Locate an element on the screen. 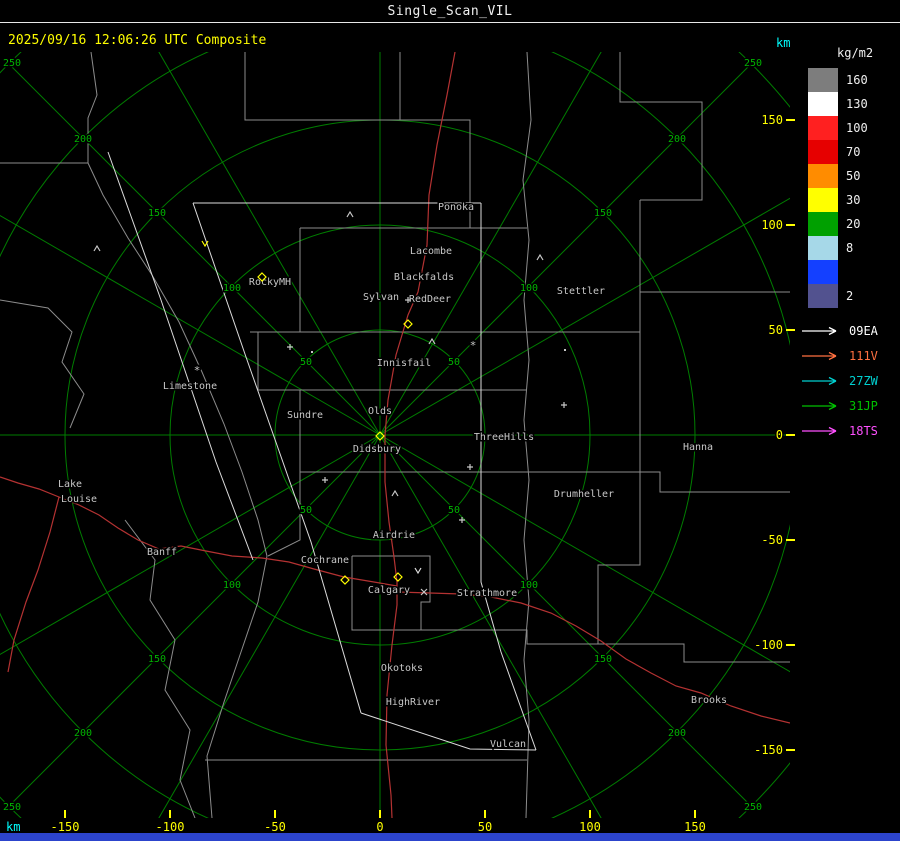 This screenshot has height=841, width=900. city-label-lake: Lake is located at coordinates (70, 484).